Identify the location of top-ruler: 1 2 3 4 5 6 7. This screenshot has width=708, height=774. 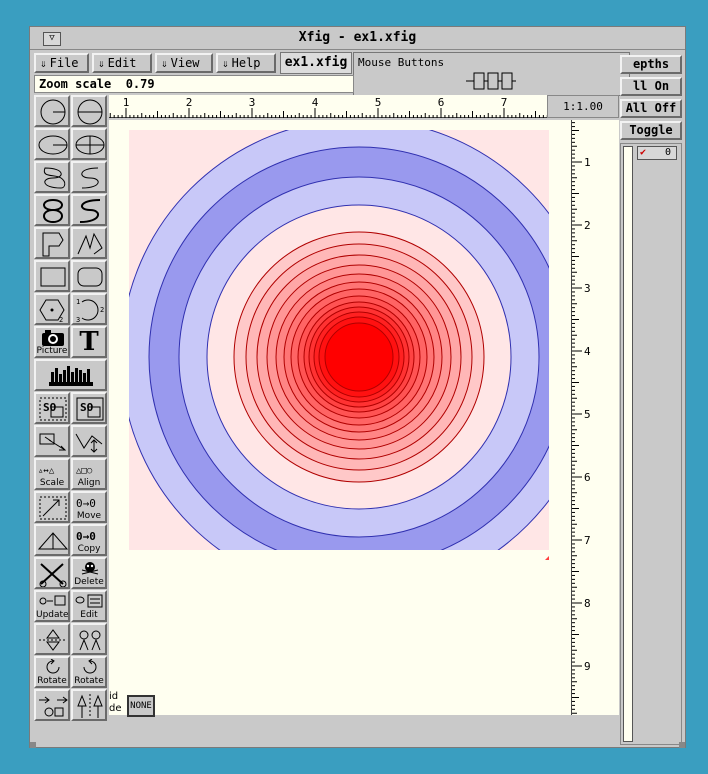
(364, 106).